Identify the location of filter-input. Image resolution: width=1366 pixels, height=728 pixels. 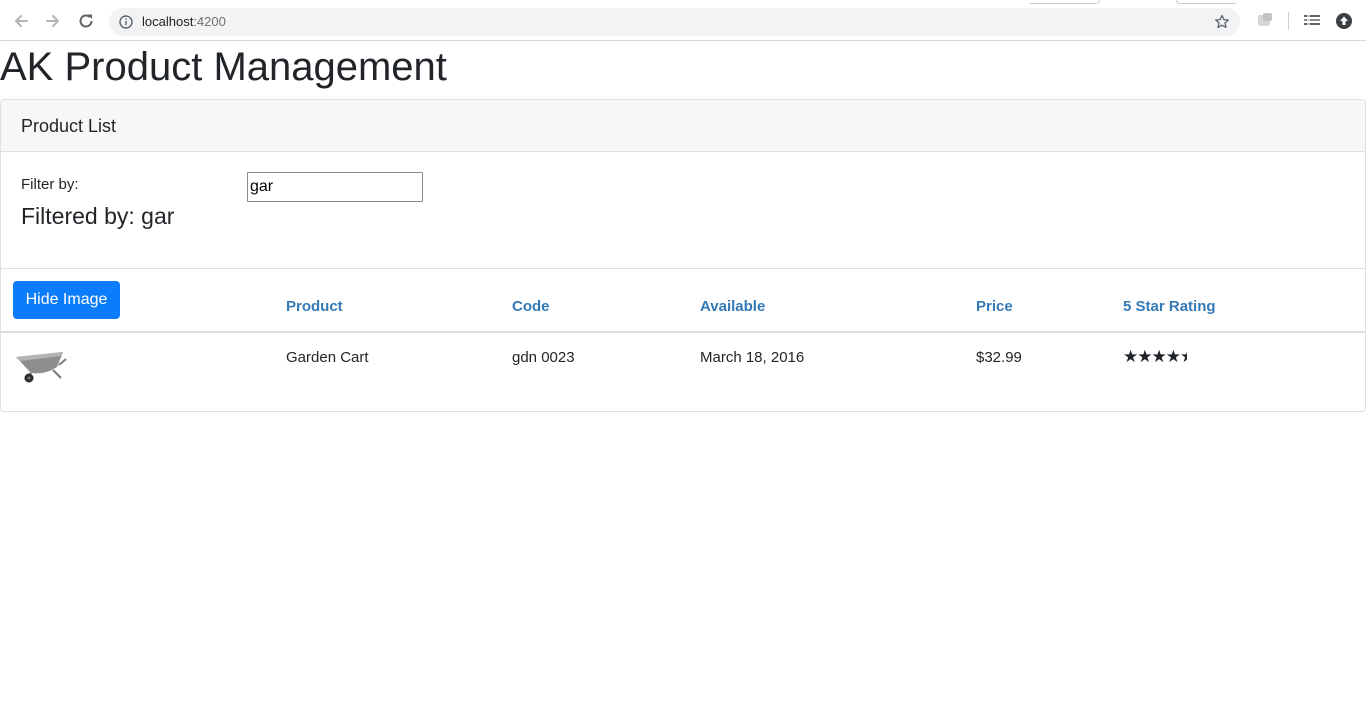
(335, 187).